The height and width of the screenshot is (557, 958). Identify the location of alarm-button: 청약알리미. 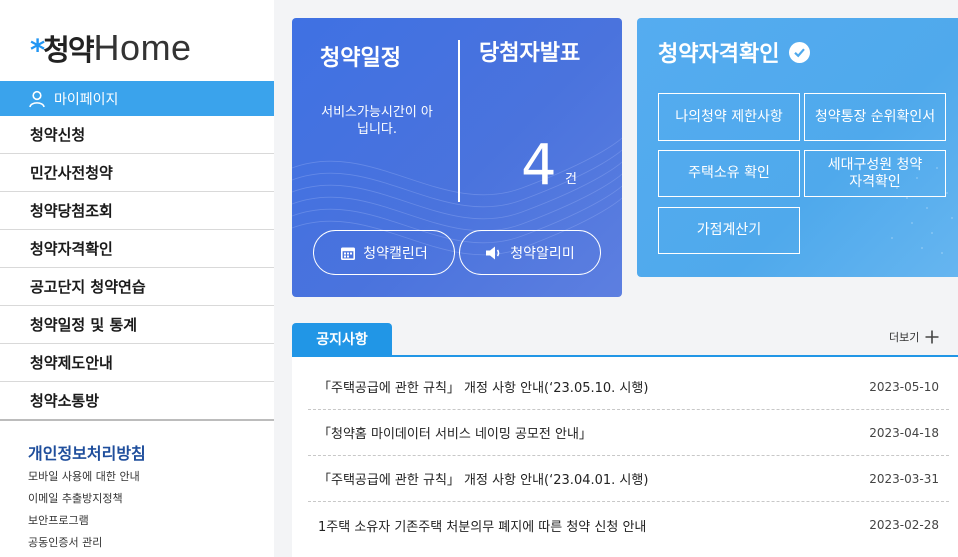
(530, 252).